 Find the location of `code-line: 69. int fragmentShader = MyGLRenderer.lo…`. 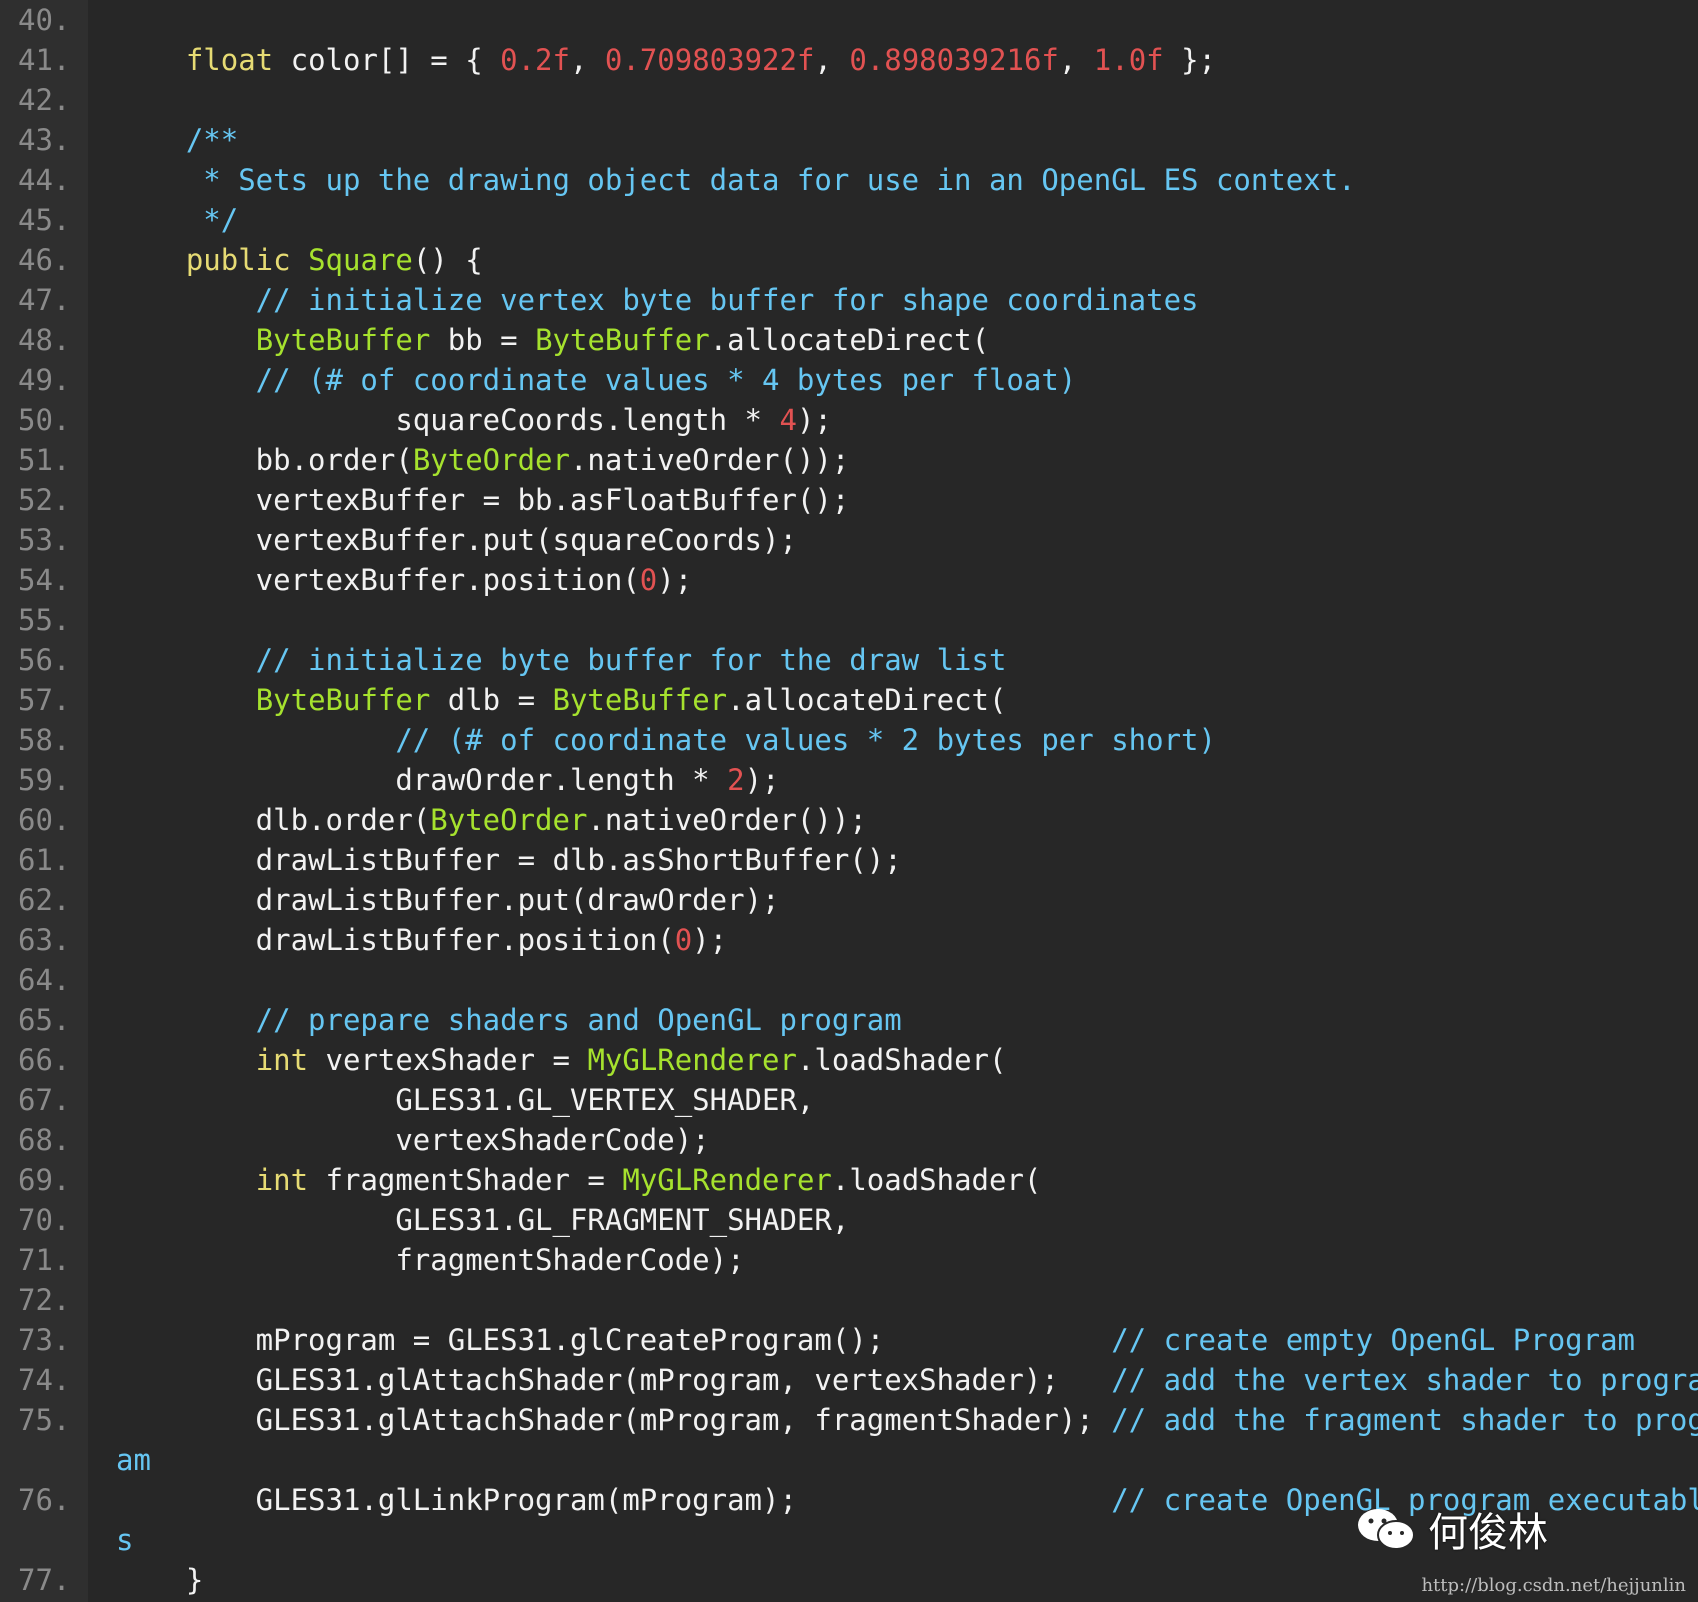

code-line: 69. int fragmentShader = MyGLRenderer.lo… is located at coordinates (849, 1180).